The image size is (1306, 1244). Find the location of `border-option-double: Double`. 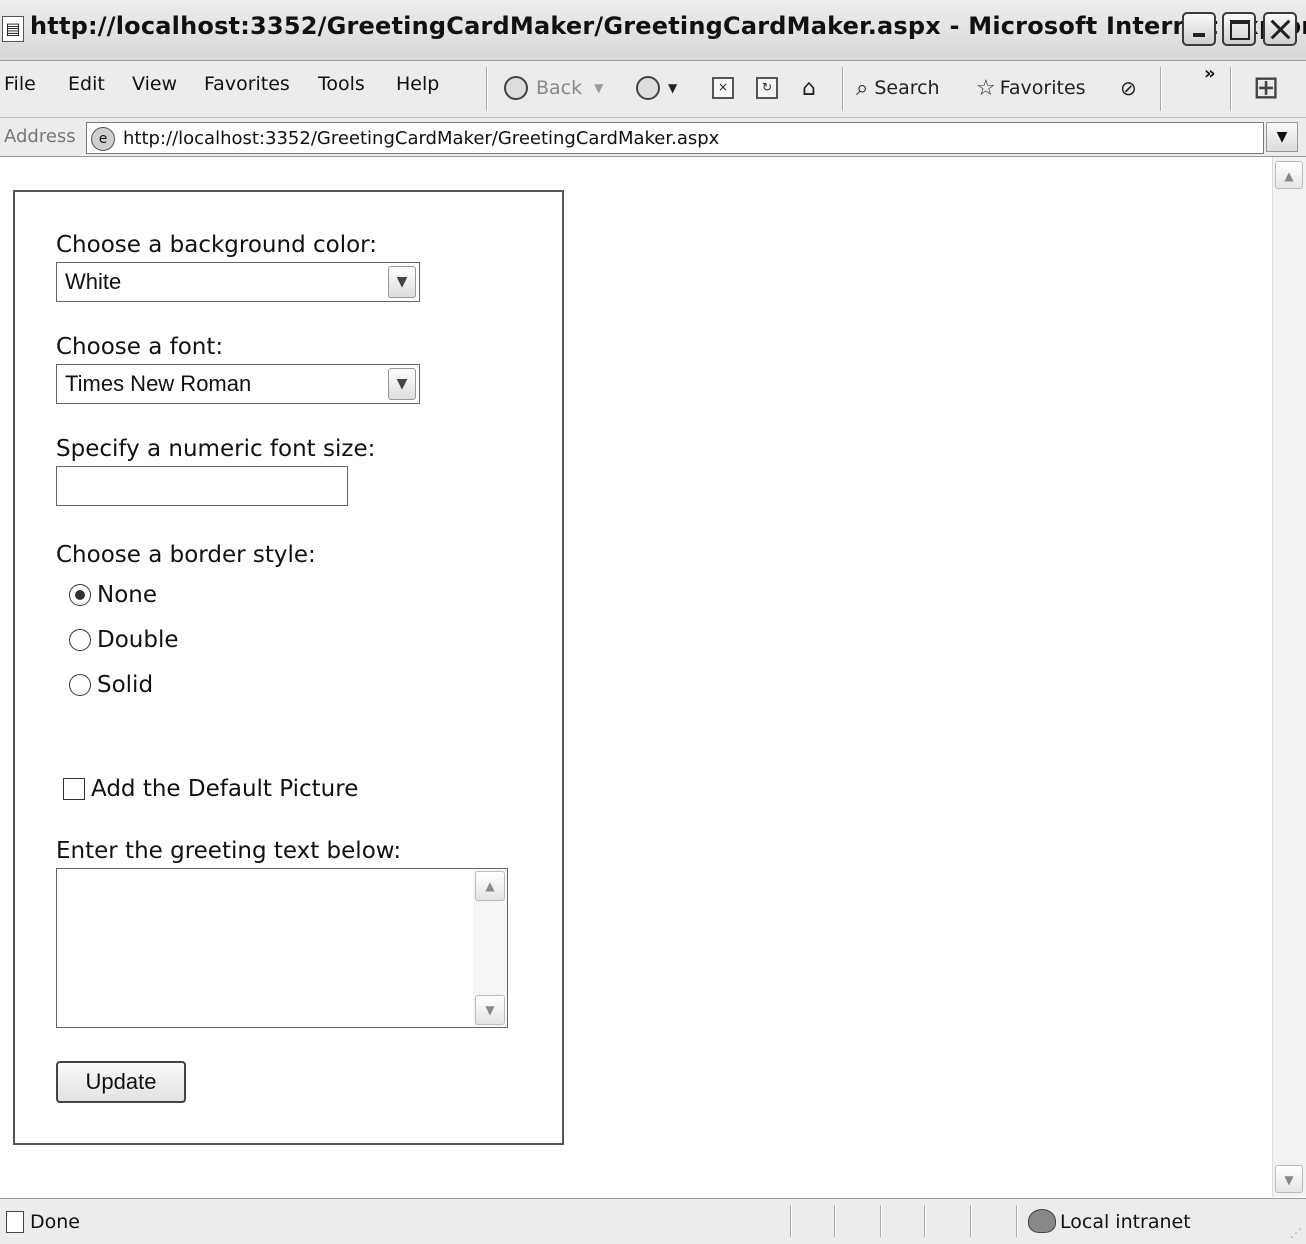

border-option-double: Double is located at coordinates (124, 640).